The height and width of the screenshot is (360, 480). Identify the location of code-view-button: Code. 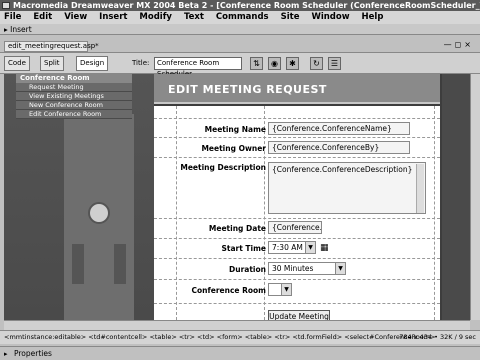
(17, 63).